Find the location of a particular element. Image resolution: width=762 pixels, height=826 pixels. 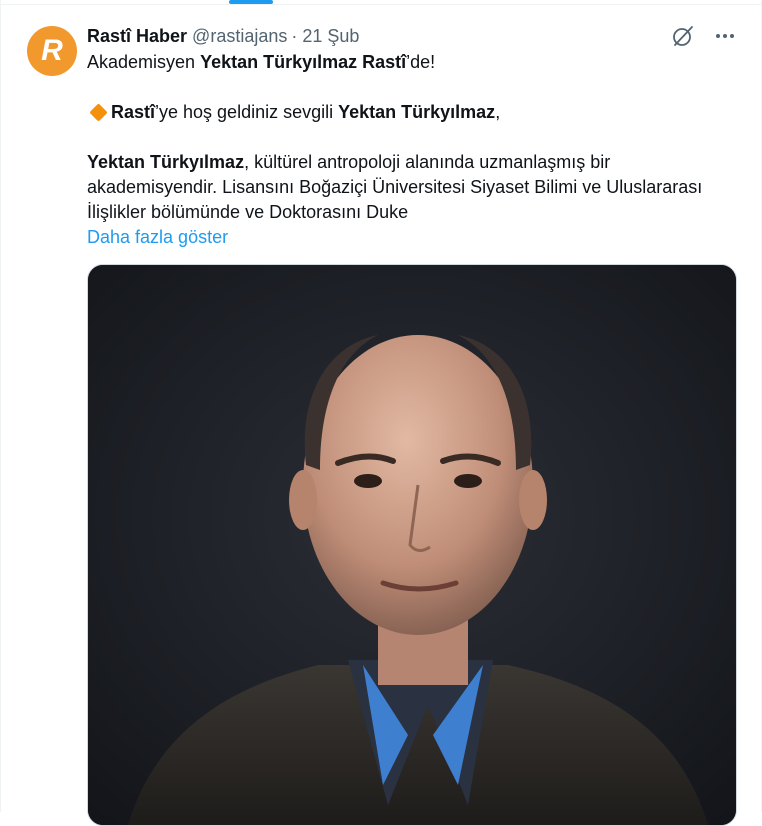

grok-icon is located at coordinates (683, 36).